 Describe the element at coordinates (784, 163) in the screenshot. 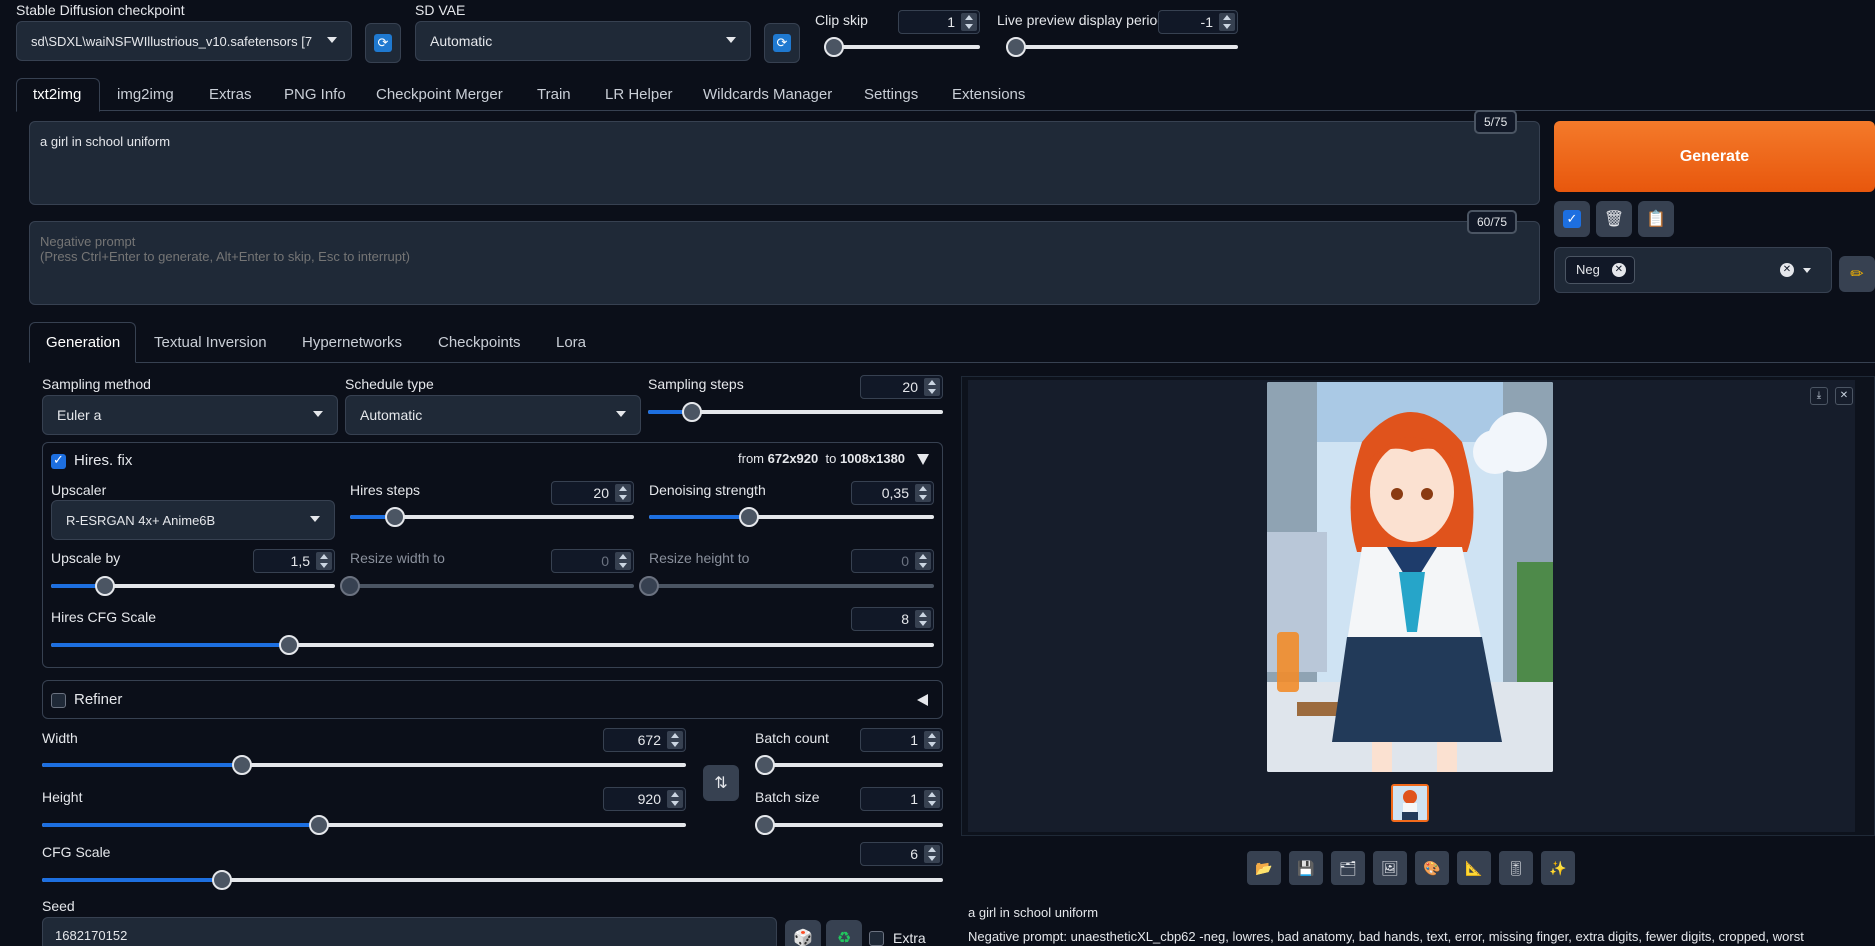

I see `prompt-input` at that location.